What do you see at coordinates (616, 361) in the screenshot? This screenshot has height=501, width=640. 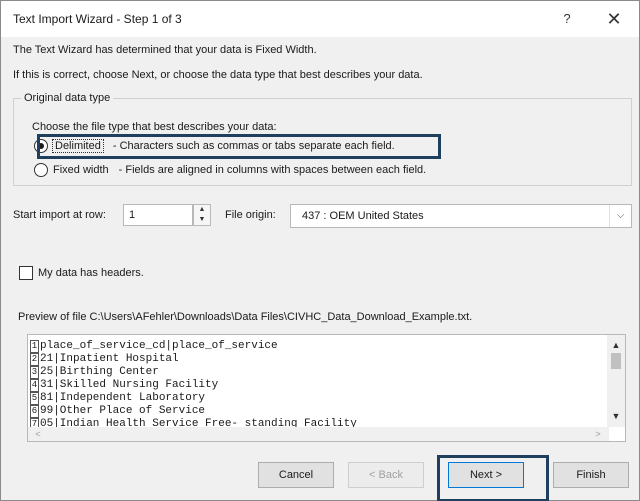 I see `scroll-thumb` at bounding box center [616, 361].